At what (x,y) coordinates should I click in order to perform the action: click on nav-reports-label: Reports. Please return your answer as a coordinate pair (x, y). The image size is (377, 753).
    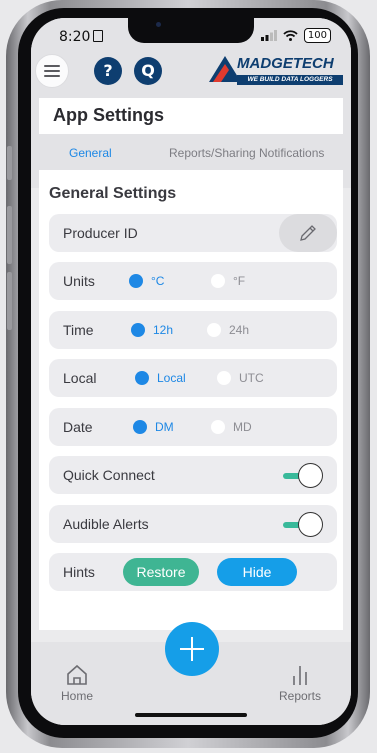
    Looking at the image, I should click on (300, 696).